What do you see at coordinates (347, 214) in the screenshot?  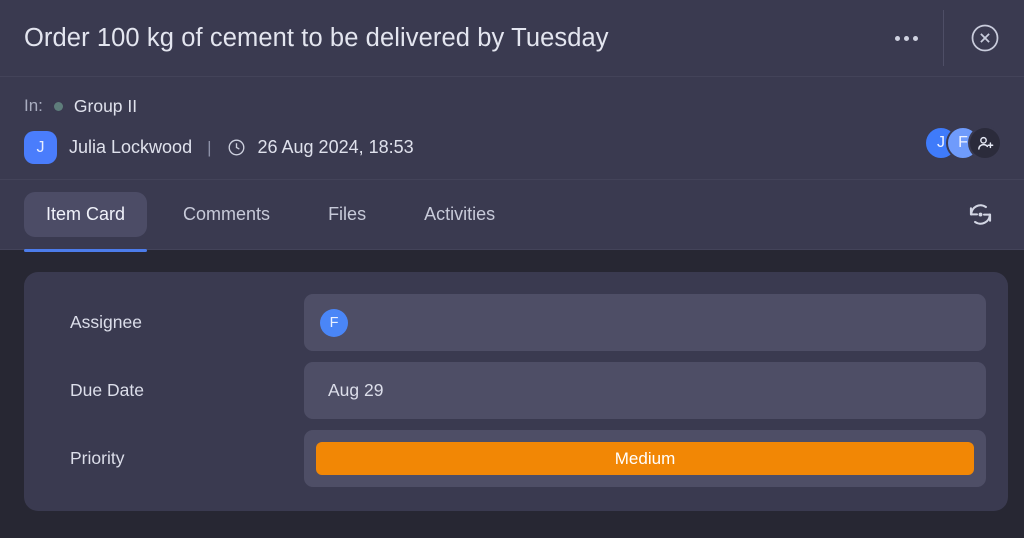 I see `tab-files: Files` at bounding box center [347, 214].